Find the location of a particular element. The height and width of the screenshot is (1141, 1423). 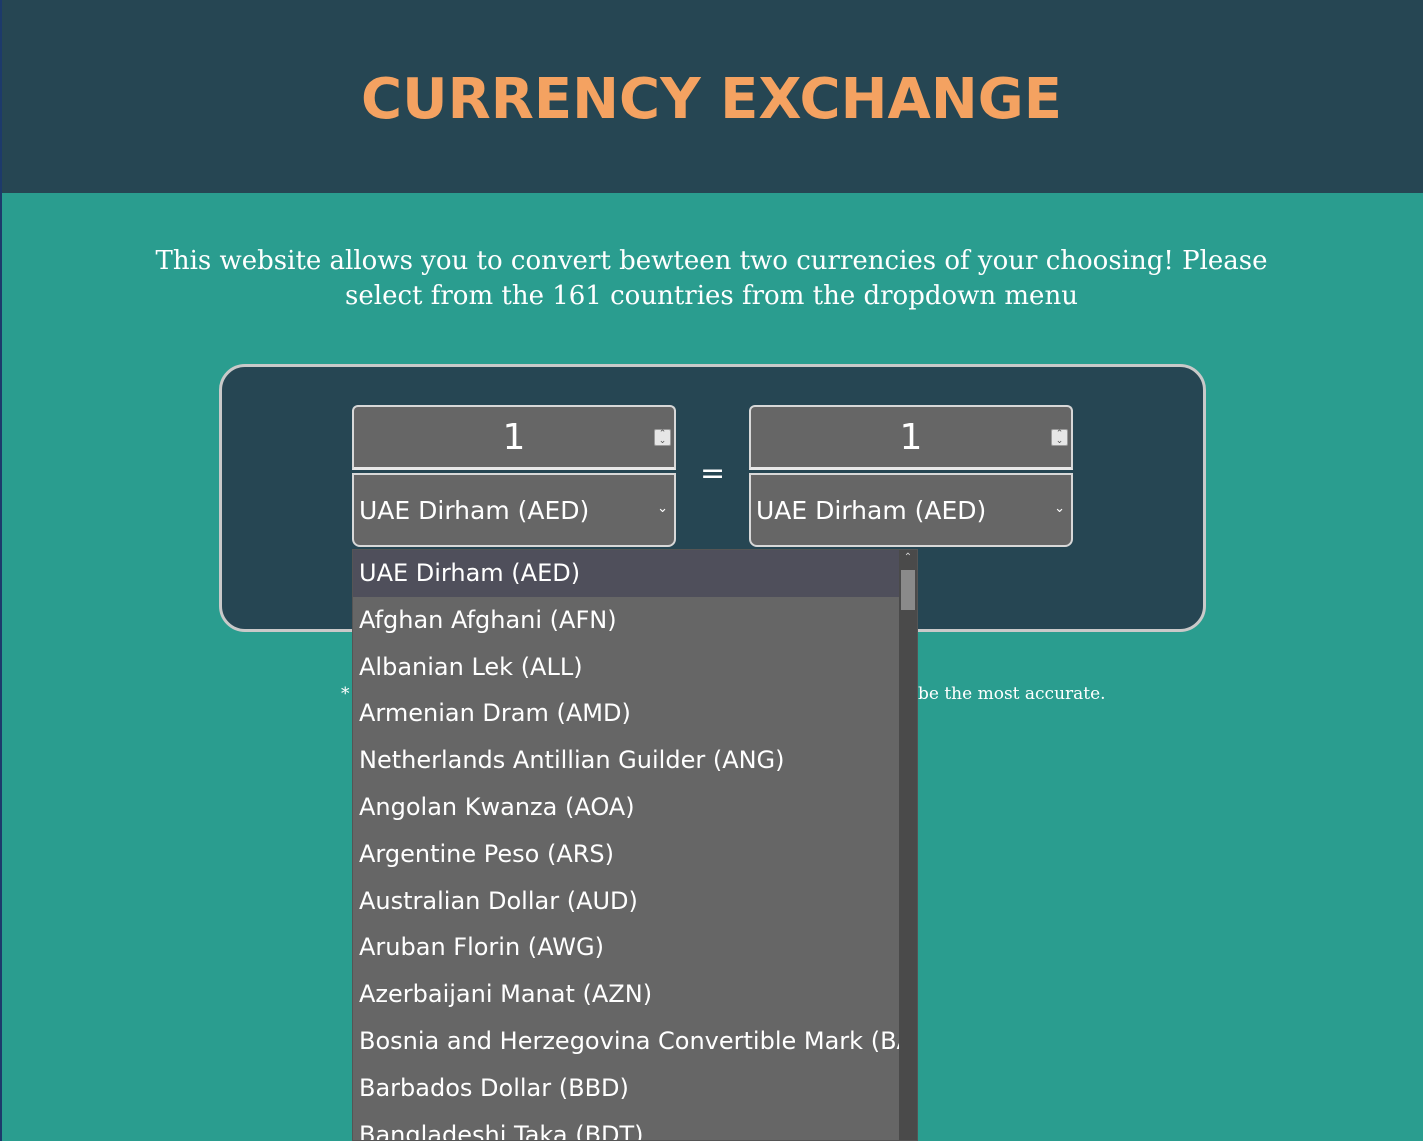

dropdown-option: Aruban Florin (AWG) is located at coordinates (627, 947).